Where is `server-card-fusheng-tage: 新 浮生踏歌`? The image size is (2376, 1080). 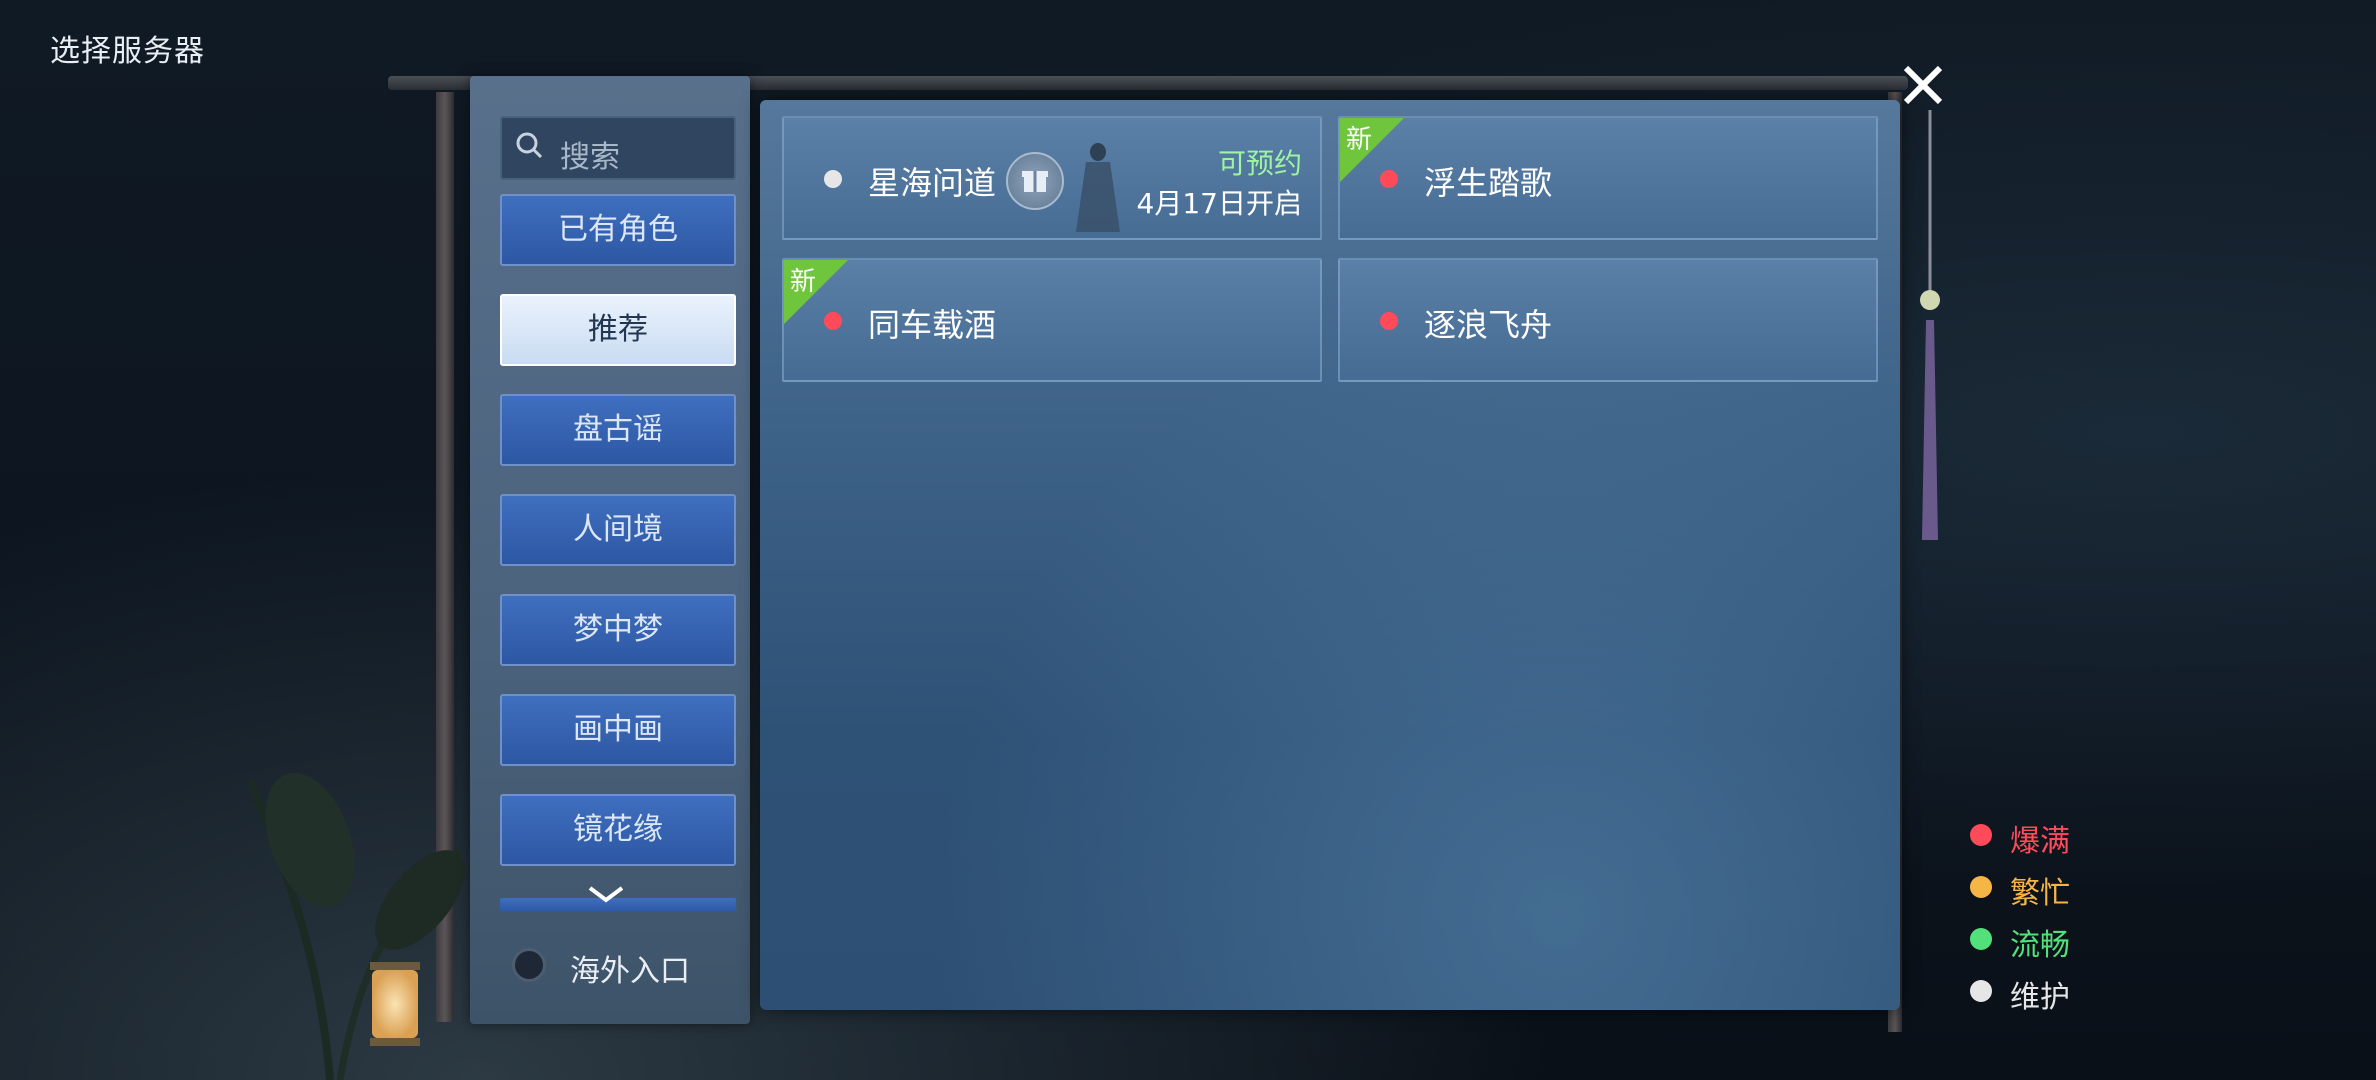 server-card-fusheng-tage: 新 浮生踏歌 is located at coordinates (1608, 178).